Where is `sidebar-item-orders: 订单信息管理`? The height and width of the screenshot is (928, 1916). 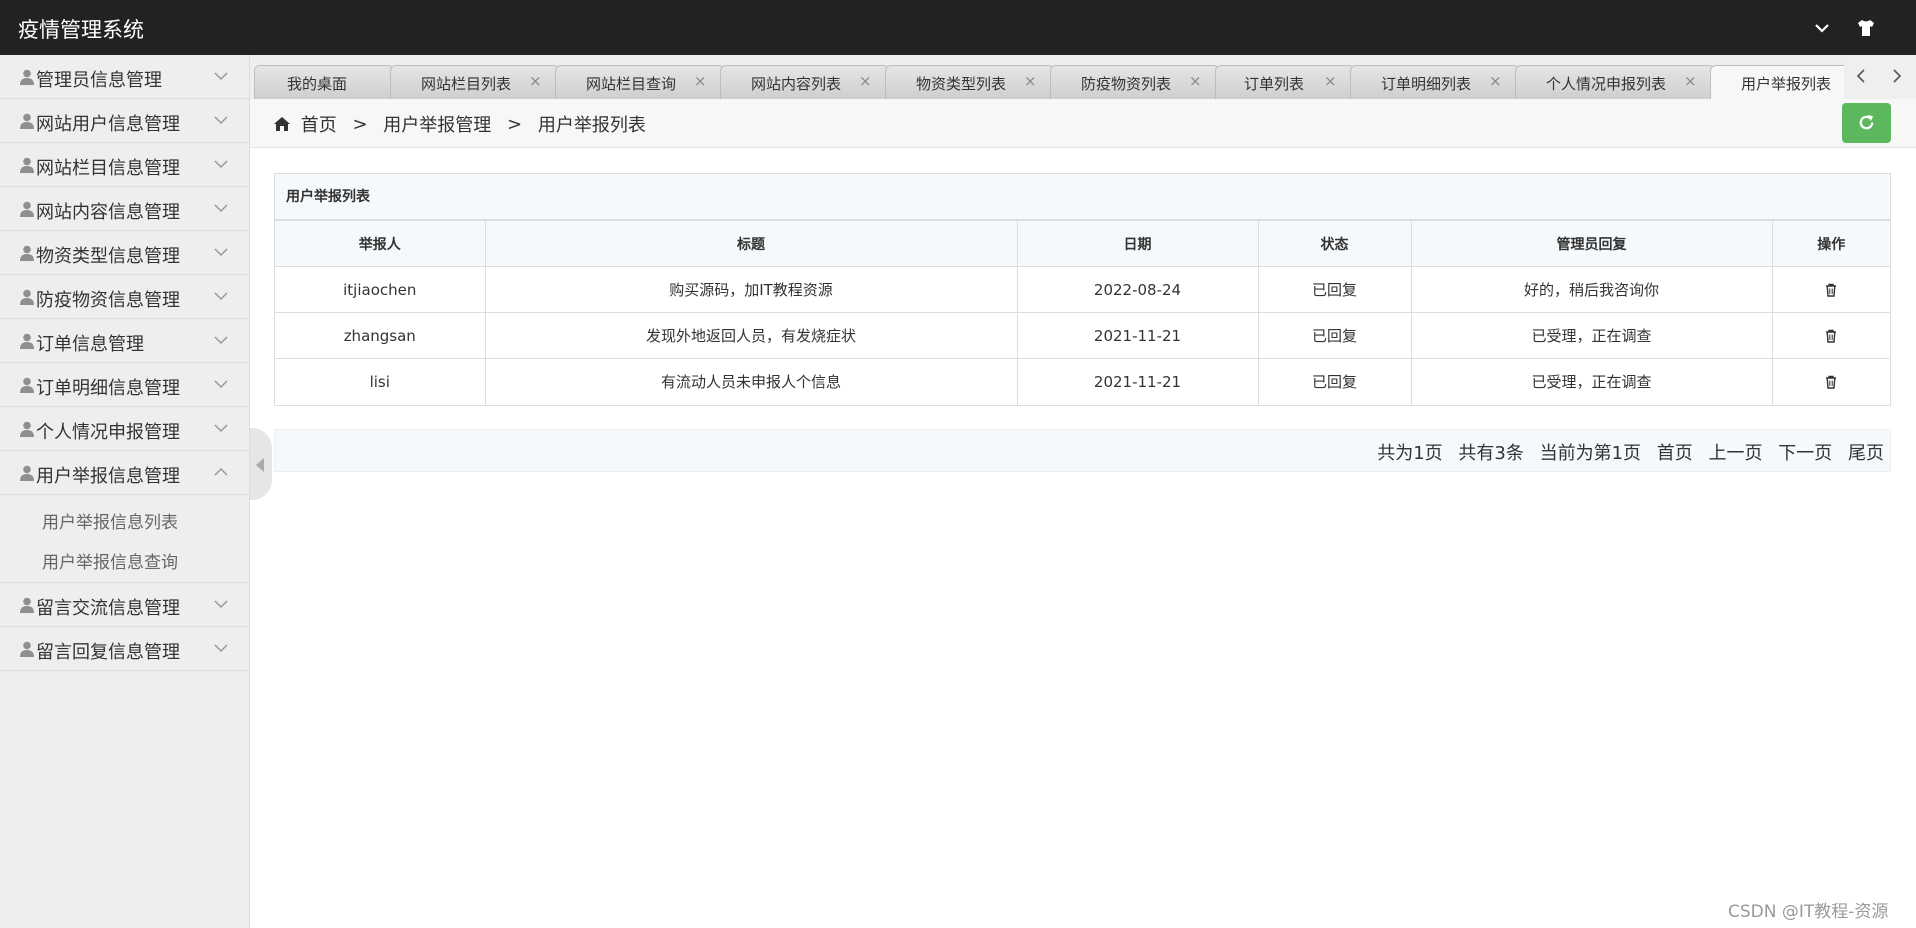 sidebar-item-orders: 订单信息管理 is located at coordinates (124, 341).